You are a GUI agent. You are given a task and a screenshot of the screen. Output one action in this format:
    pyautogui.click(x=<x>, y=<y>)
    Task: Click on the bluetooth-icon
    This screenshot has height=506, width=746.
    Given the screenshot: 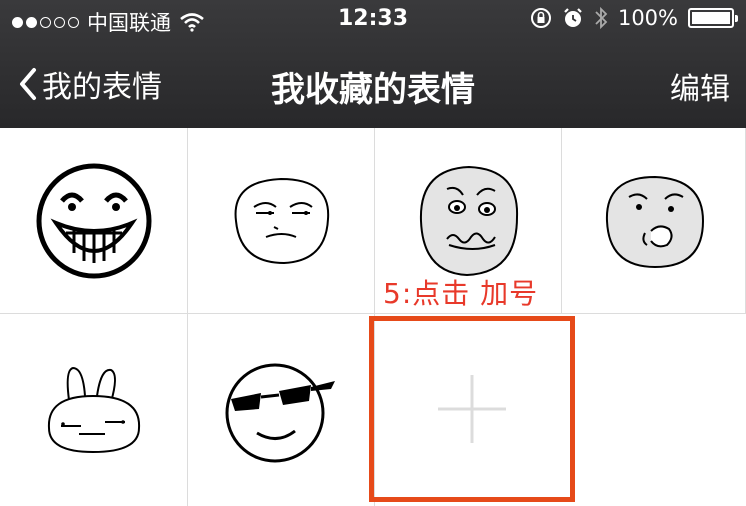 What is the action you would take?
    pyautogui.click(x=601, y=18)
    